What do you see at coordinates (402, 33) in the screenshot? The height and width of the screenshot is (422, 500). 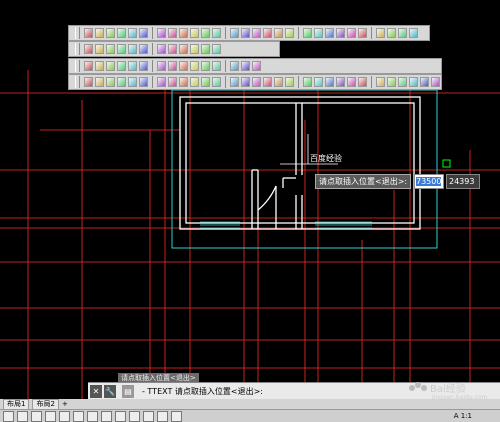 I see `join-icon` at bounding box center [402, 33].